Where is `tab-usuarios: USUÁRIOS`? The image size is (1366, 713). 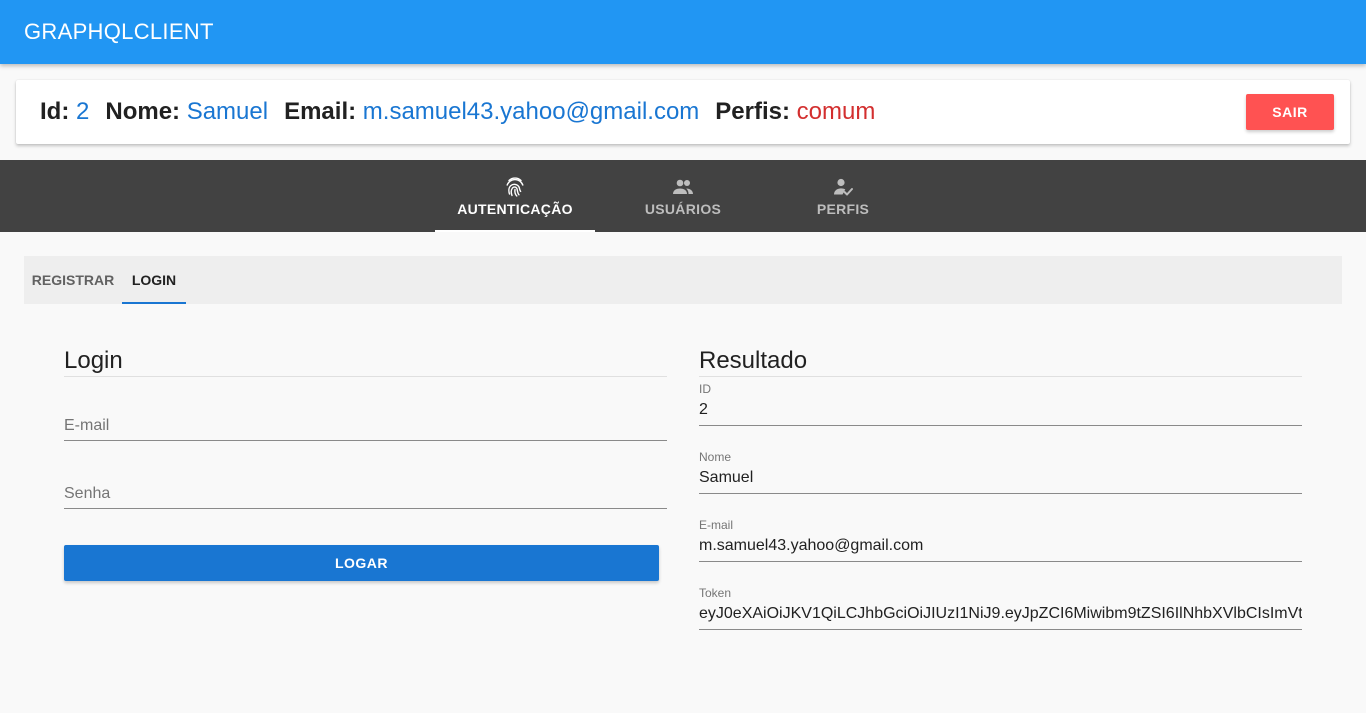 tab-usuarios: USUÁRIOS is located at coordinates (683, 196).